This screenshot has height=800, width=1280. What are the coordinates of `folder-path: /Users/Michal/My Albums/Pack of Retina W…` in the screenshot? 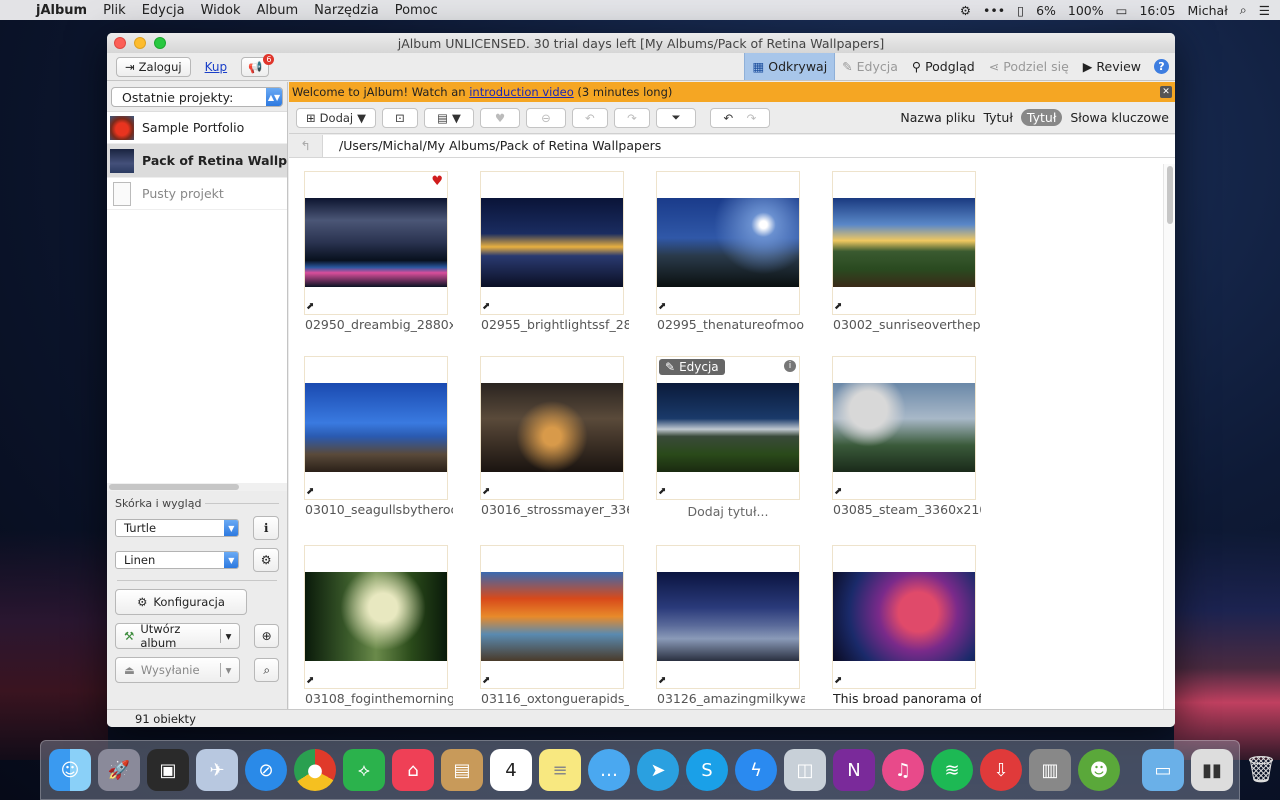 It's located at (749, 145).